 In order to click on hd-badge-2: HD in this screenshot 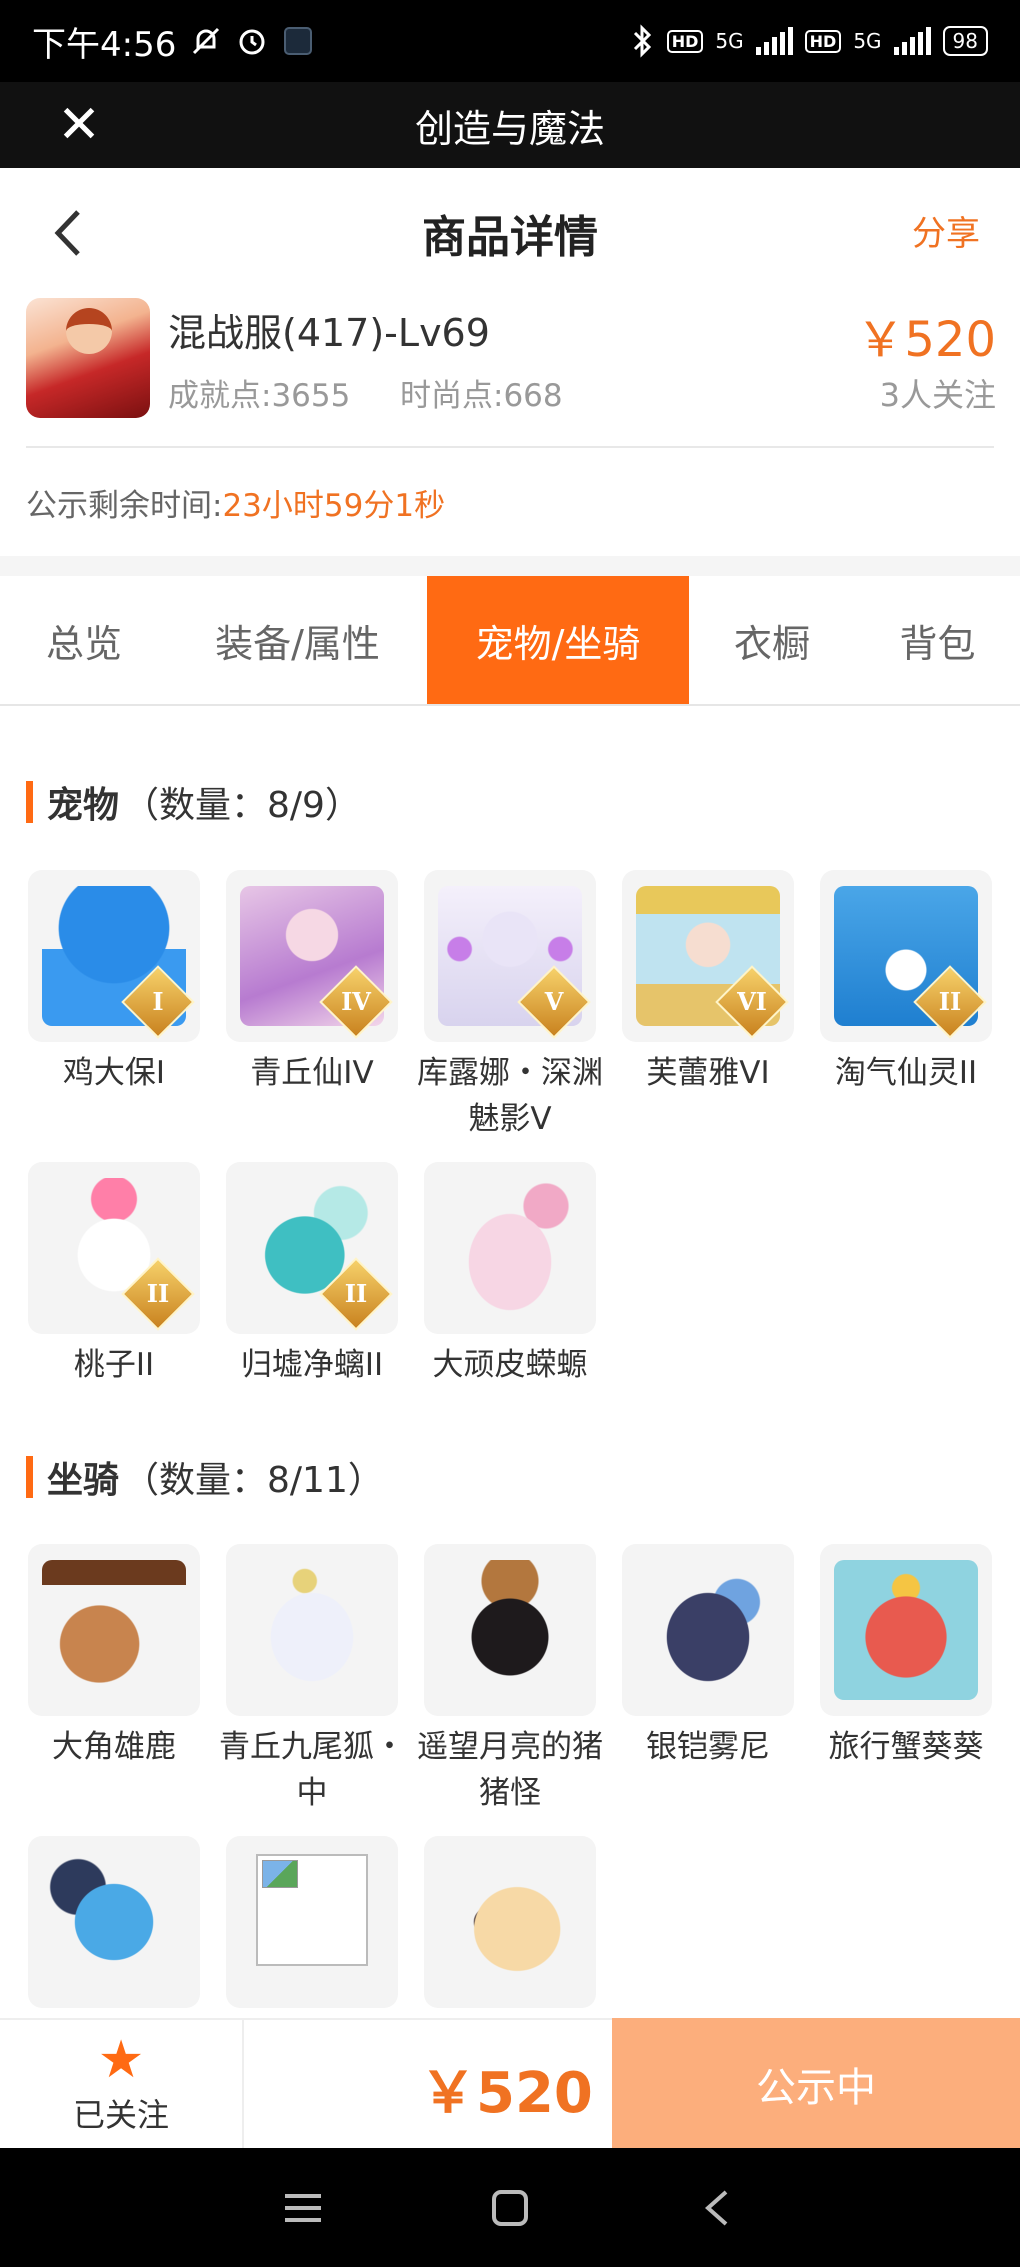, I will do `click(823, 41)`.